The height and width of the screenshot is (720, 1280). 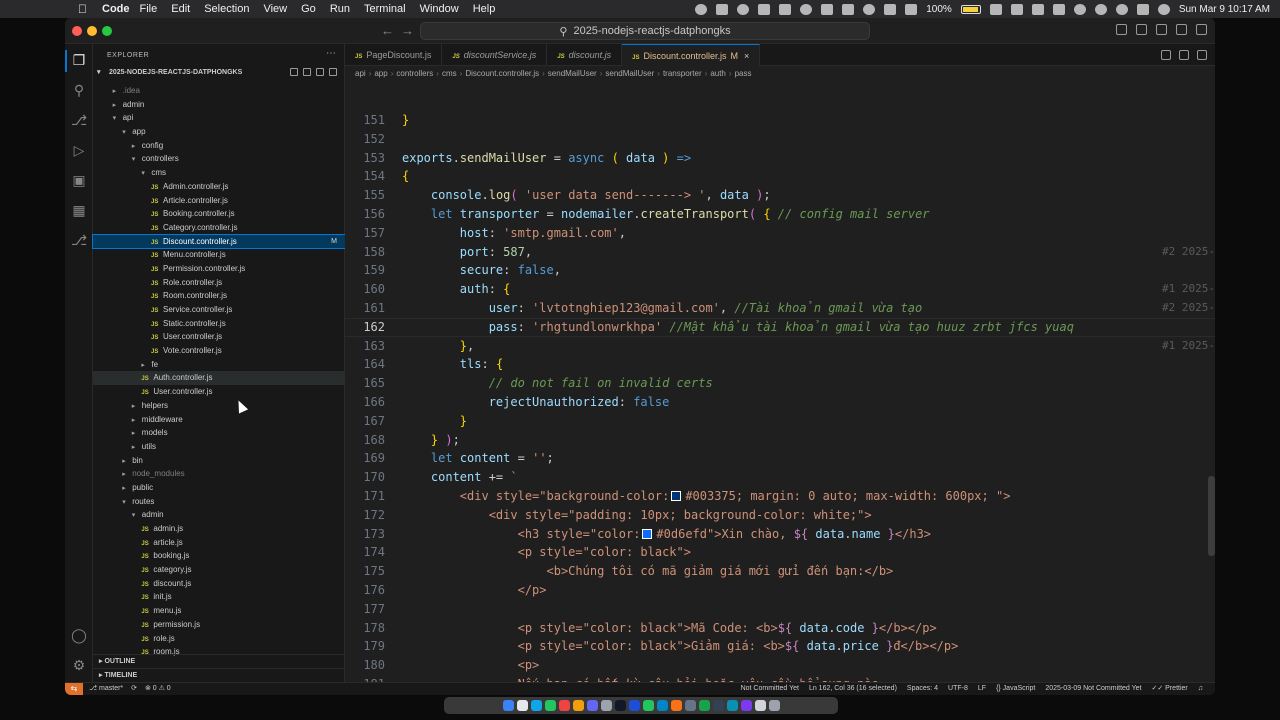 I want to click on breadcrumb-item: transporter, so click(x=682, y=73).